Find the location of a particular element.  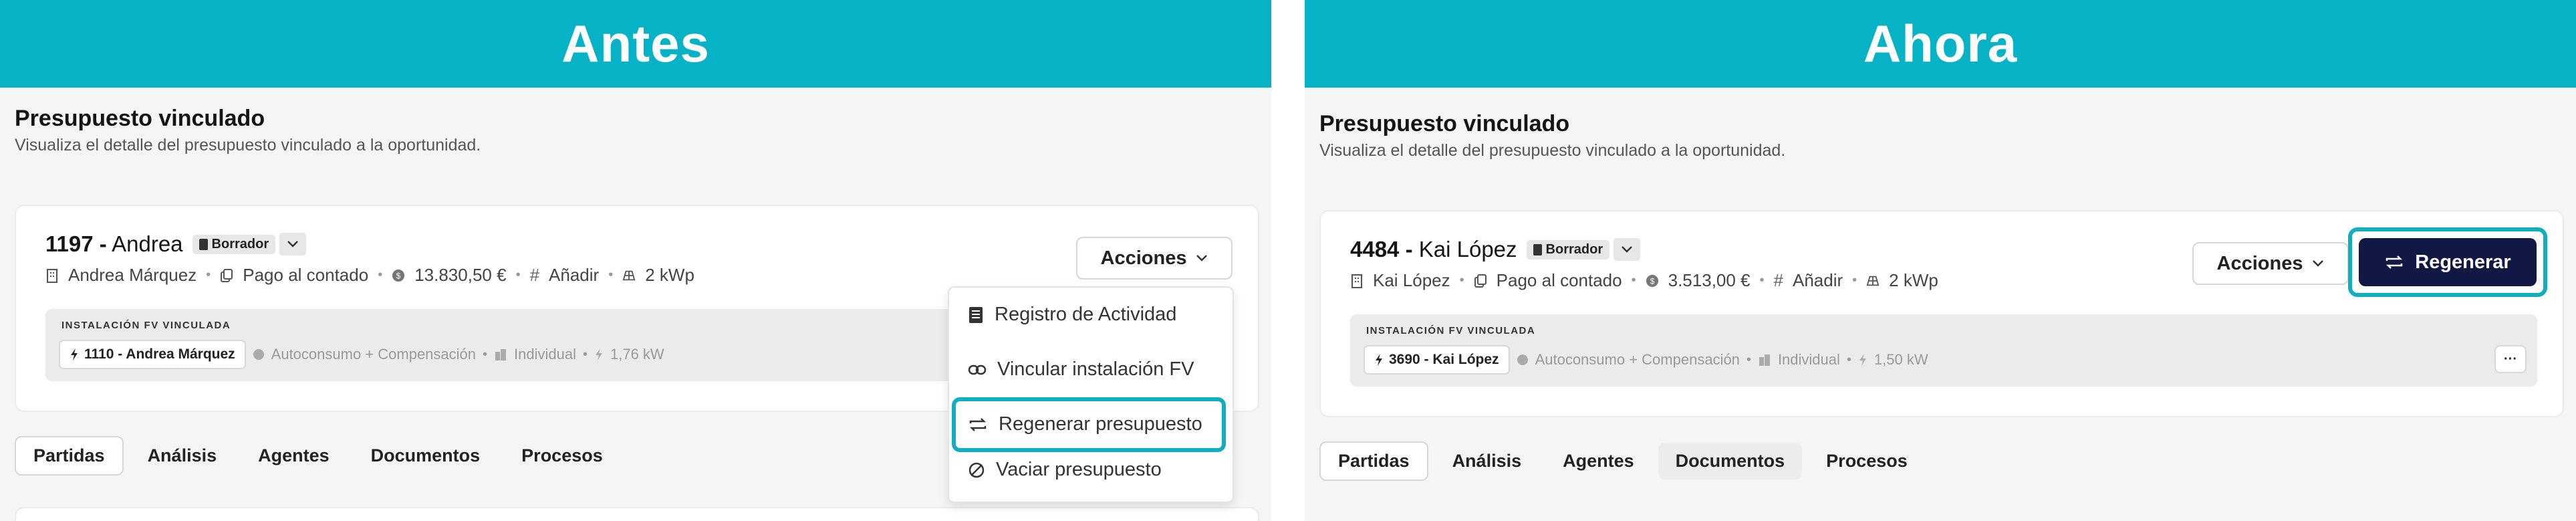

meta-client: Andrea Márquez is located at coordinates (132, 275).